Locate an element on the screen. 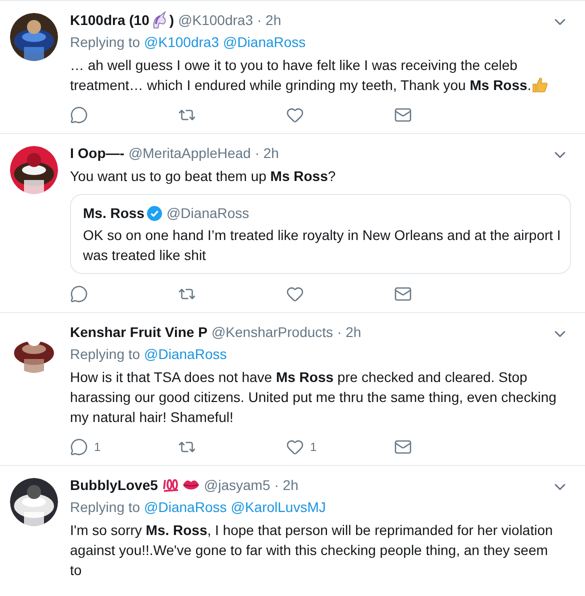 Image resolution: width=585 pixels, height=596 pixels. tweet-text: How is it that TSA does not have Ms Ross pre checked and cleared. Stop harassing our good citizens. United put me thru the same thing, even checking my natural hair! Shameful! is located at coordinates (314, 397).